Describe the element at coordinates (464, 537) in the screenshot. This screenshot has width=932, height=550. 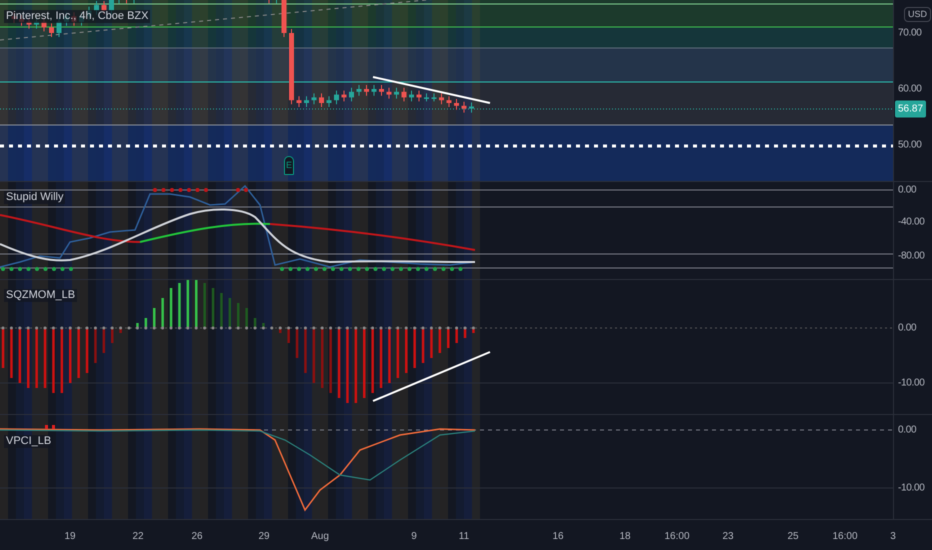
I see `time-label: 11` at that location.